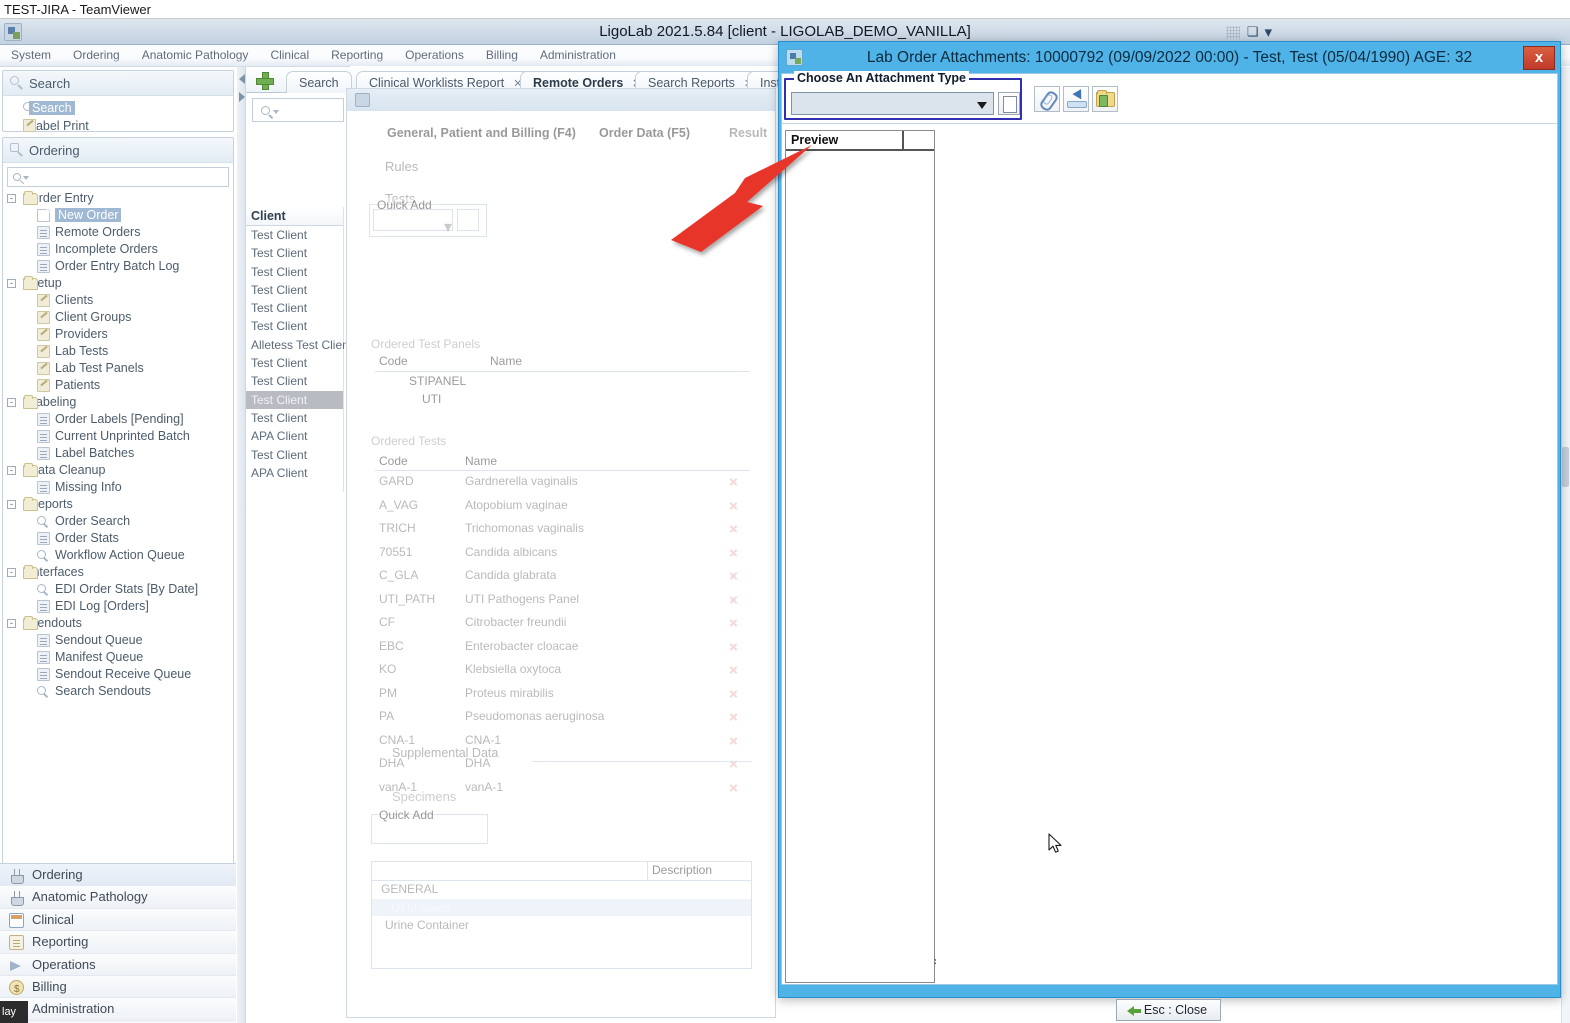  Describe the element at coordinates (118, 232) in the screenshot. I see `tree-item-remote-orders: Remote Orders` at that location.